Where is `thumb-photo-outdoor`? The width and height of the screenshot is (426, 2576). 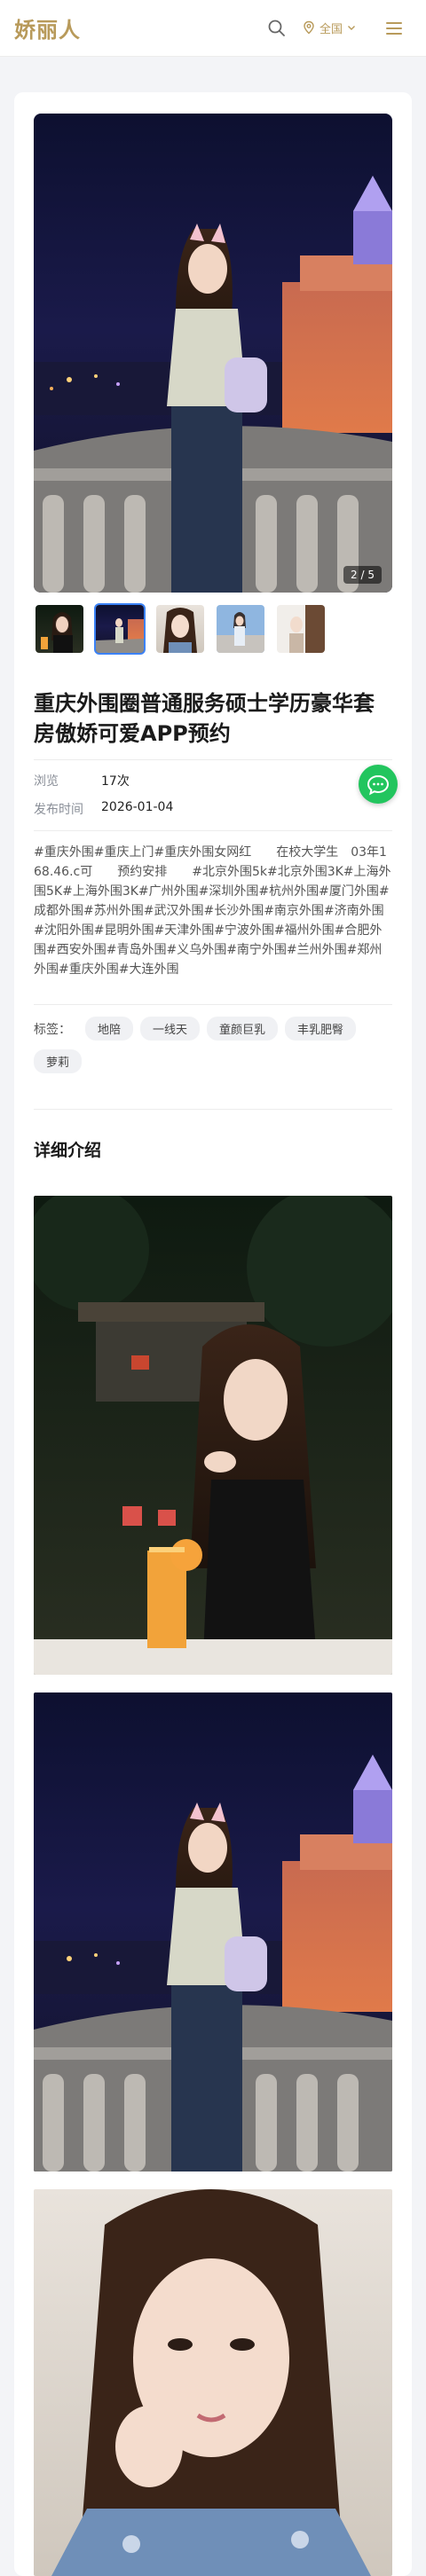 thumb-photo-outdoor is located at coordinates (240, 629).